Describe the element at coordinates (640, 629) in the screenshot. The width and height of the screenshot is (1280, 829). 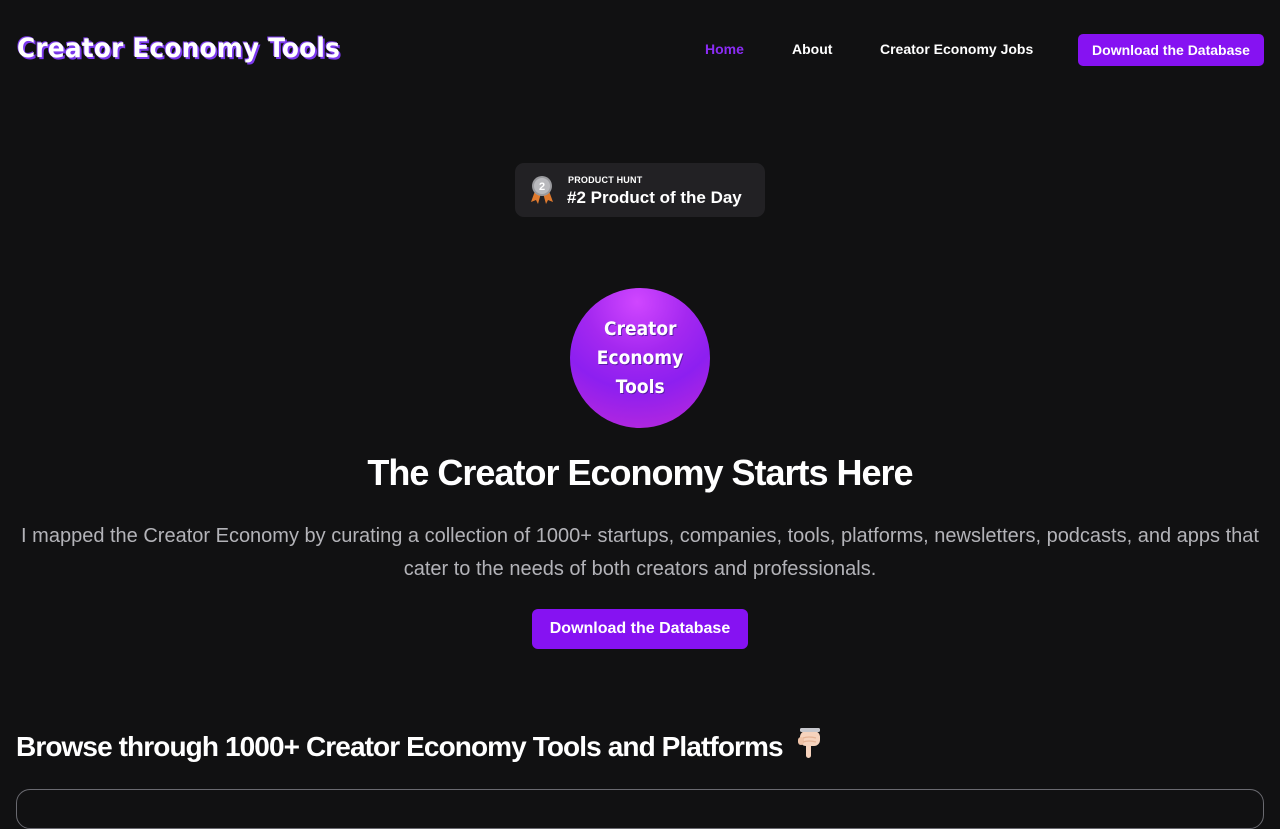
I see `download-database-hero-button: Download the Database` at that location.